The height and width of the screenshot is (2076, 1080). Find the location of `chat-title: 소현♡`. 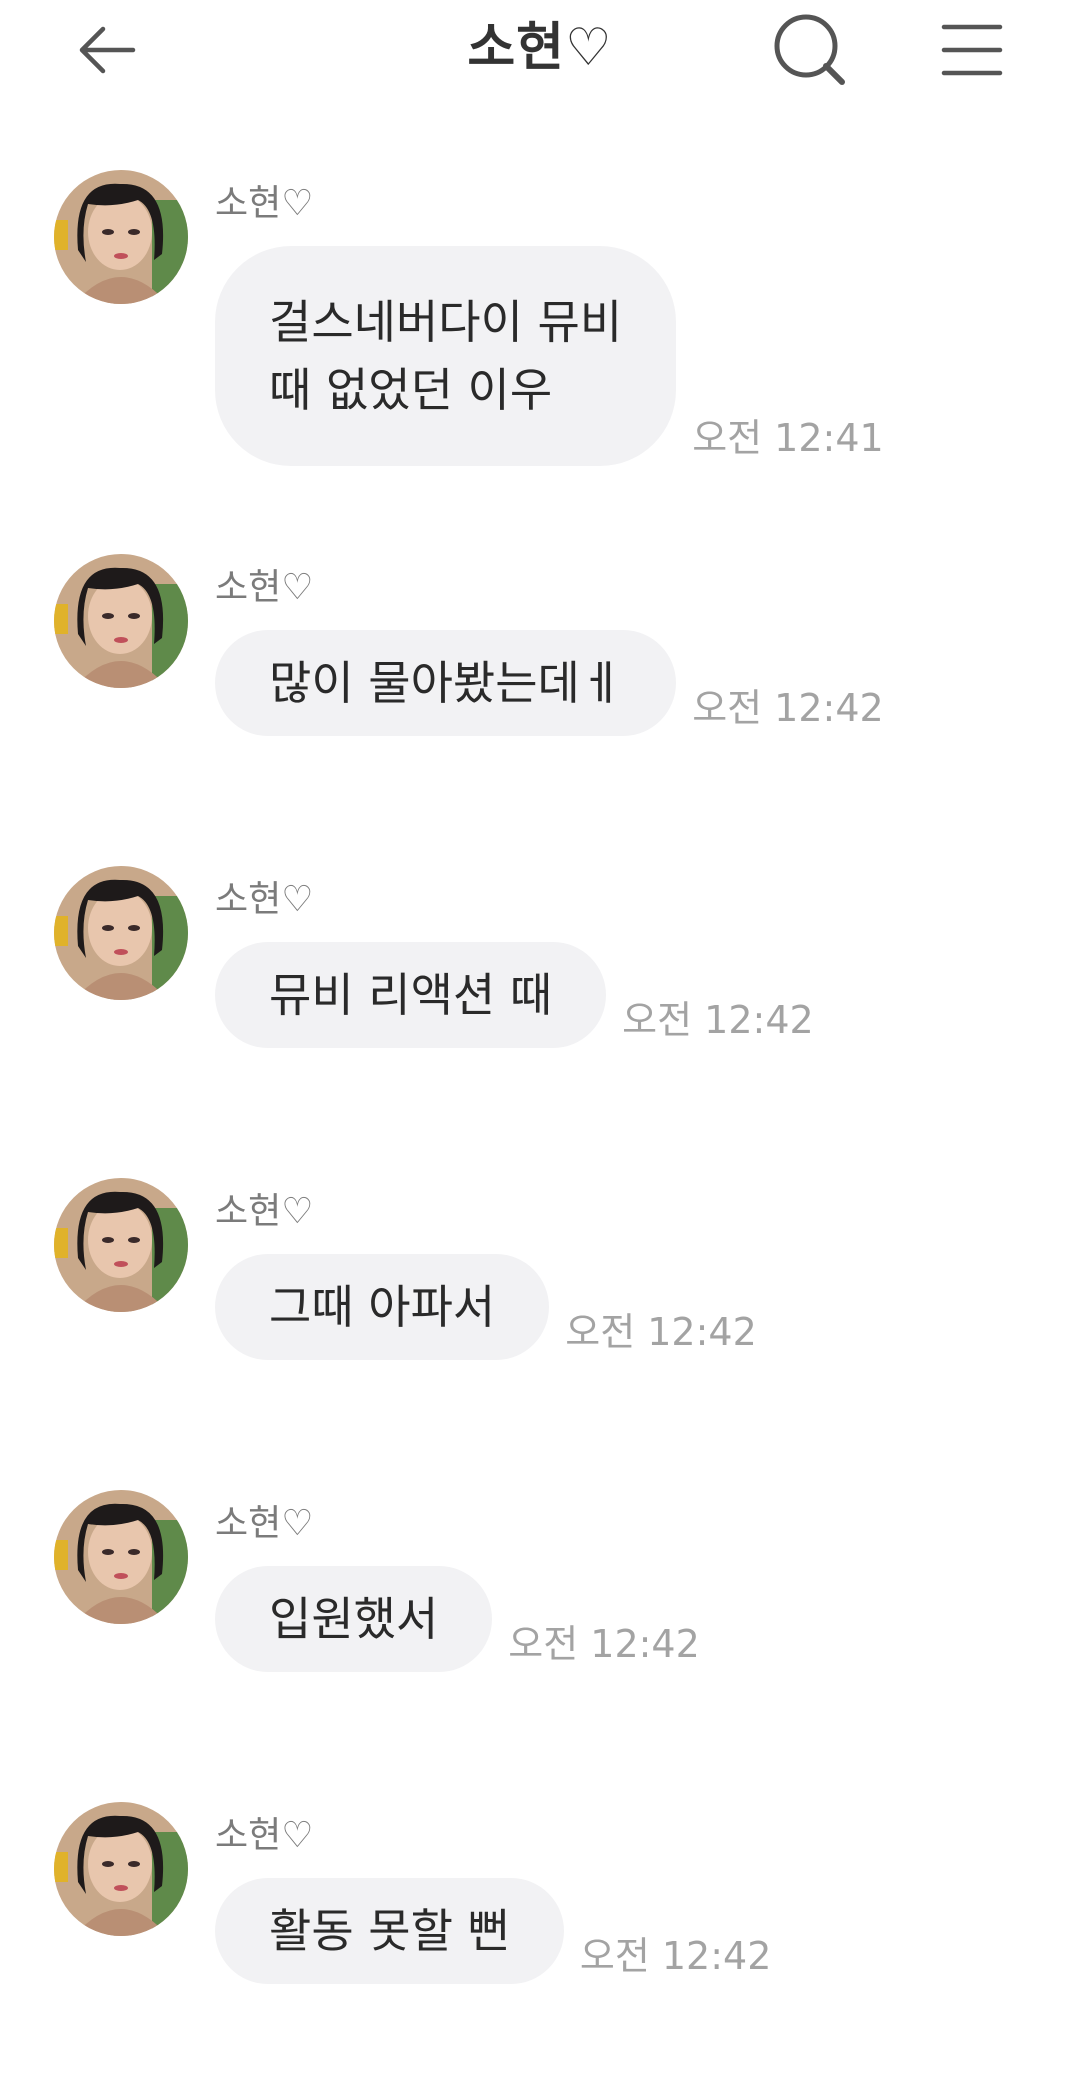

chat-title: 소현♡ is located at coordinates (540, 48).